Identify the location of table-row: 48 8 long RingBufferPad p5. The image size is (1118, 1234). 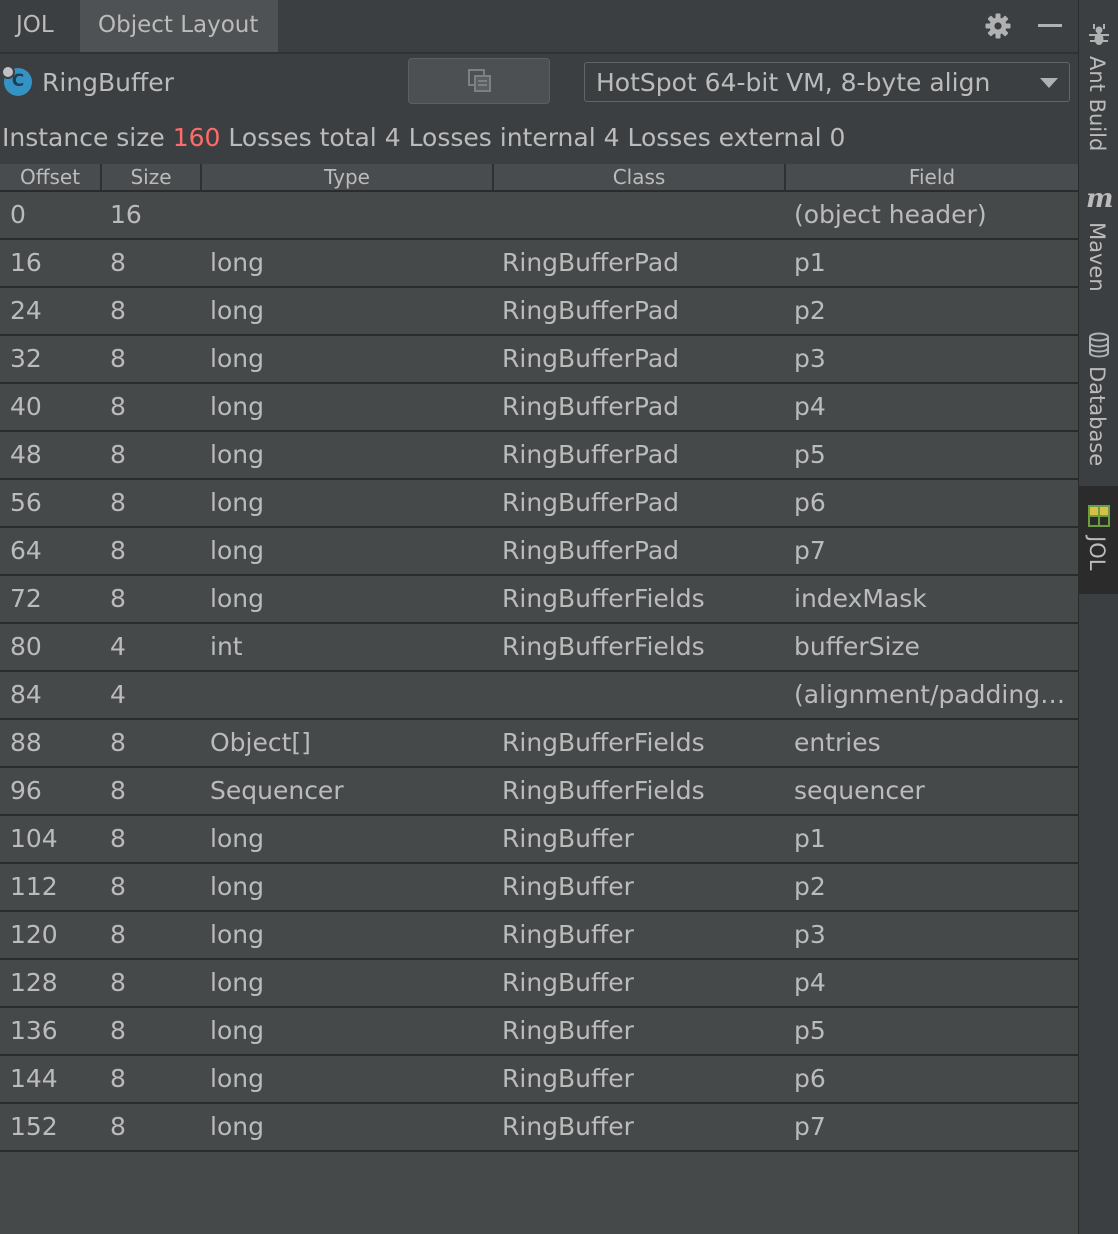
(539, 456).